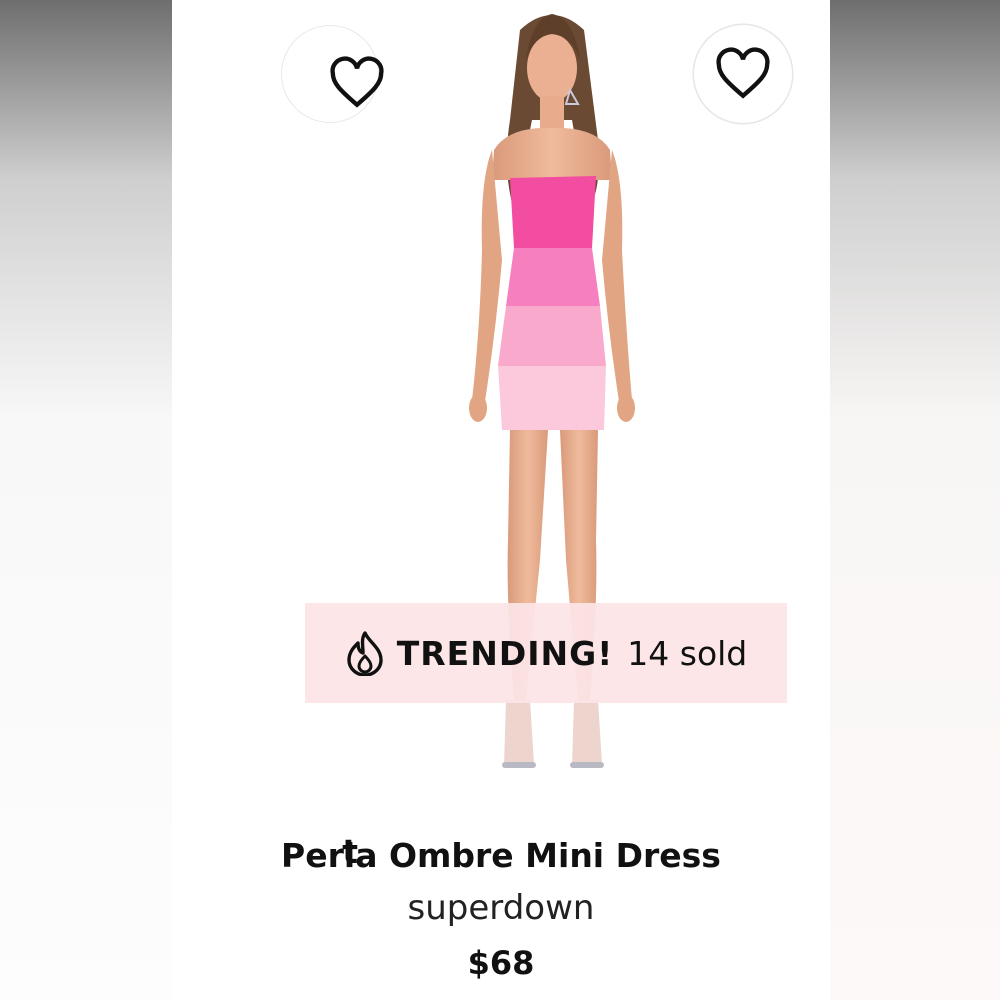 This screenshot has width=1000, height=1000. I want to click on trending-label: TRENDING!, so click(505, 653).